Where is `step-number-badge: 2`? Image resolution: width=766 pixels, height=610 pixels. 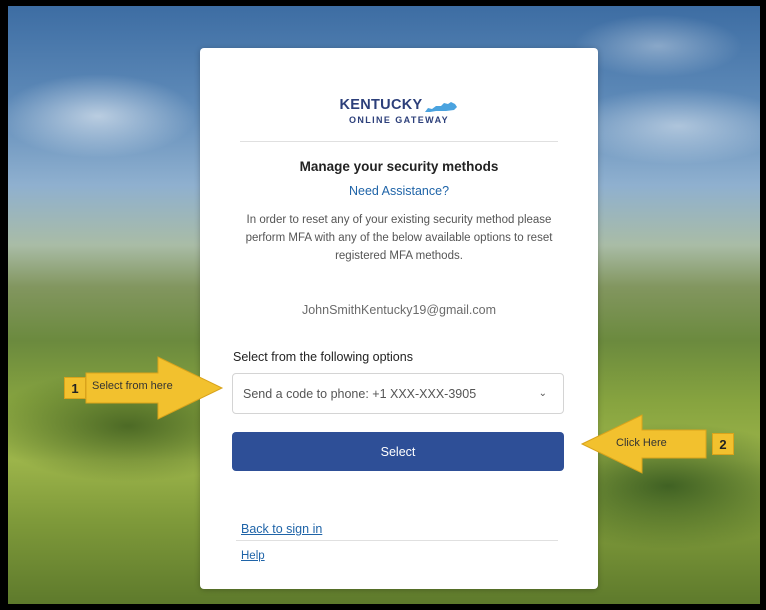 step-number-badge: 2 is located at coordinates (723, 444).